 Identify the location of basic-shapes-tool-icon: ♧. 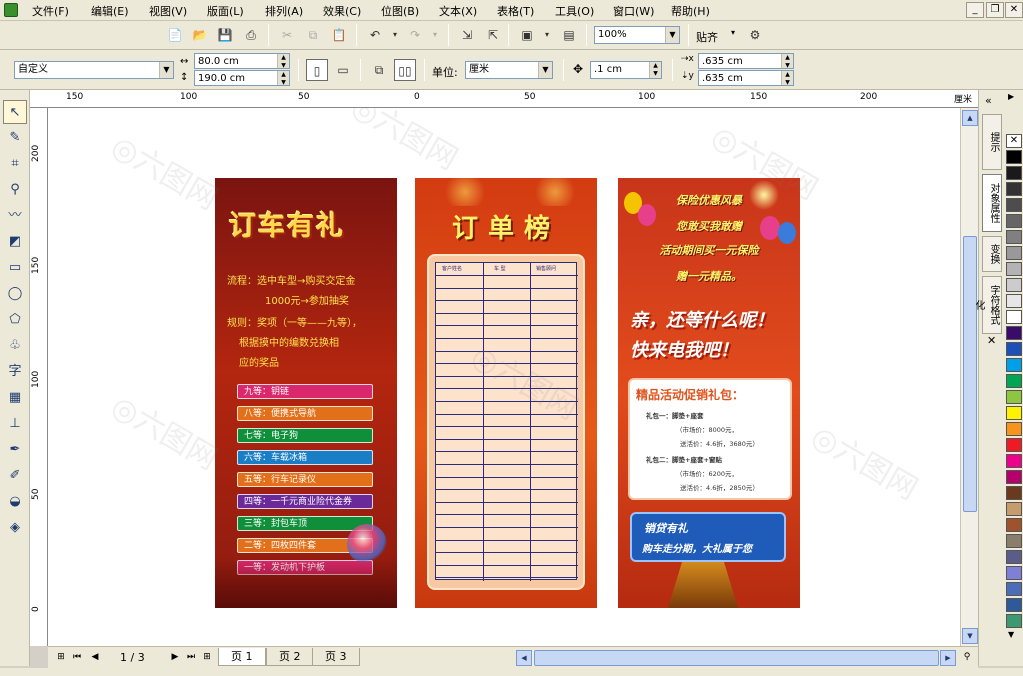
(15, 346).